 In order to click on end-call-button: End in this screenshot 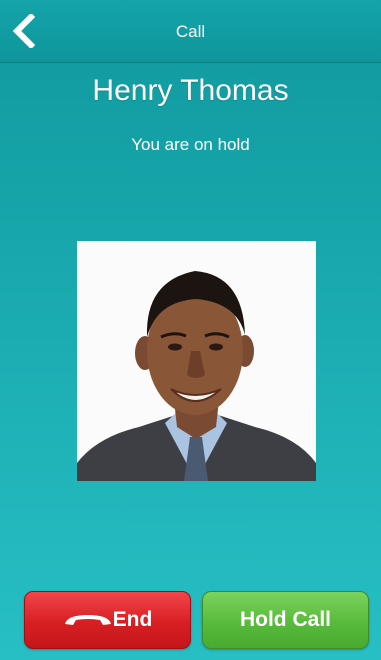, I will do `click(107, 620)`.